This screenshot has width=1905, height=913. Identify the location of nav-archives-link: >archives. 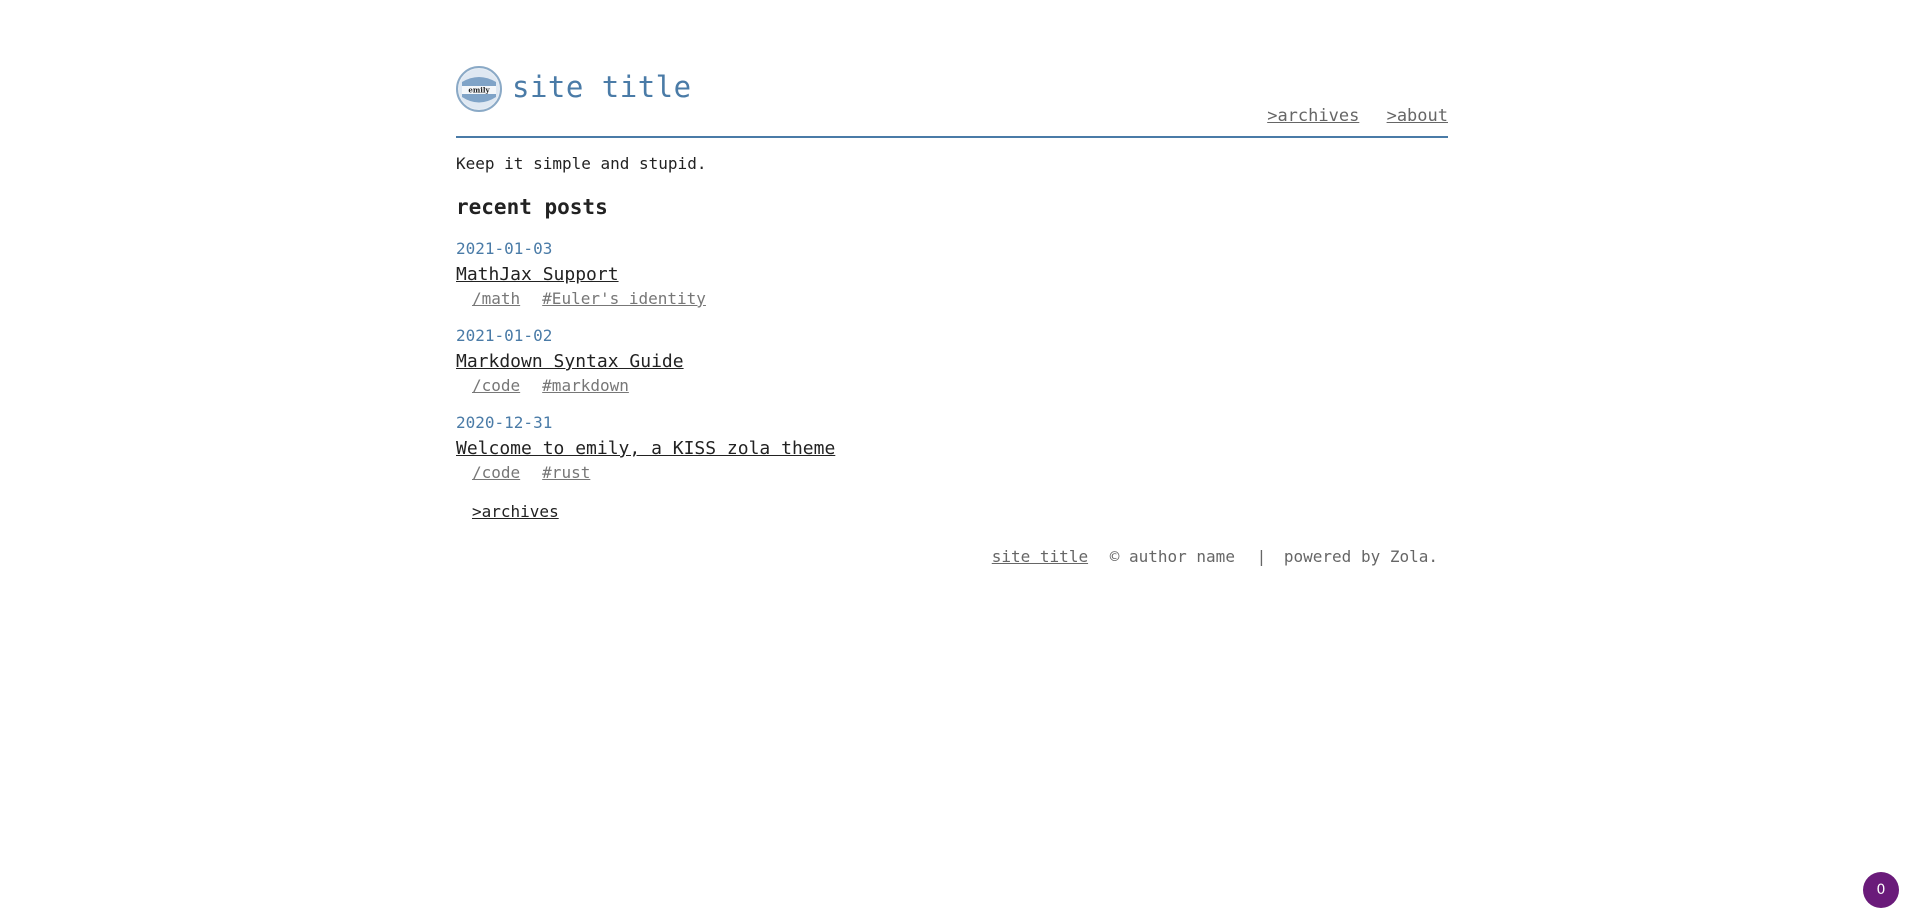
(1313, 116).